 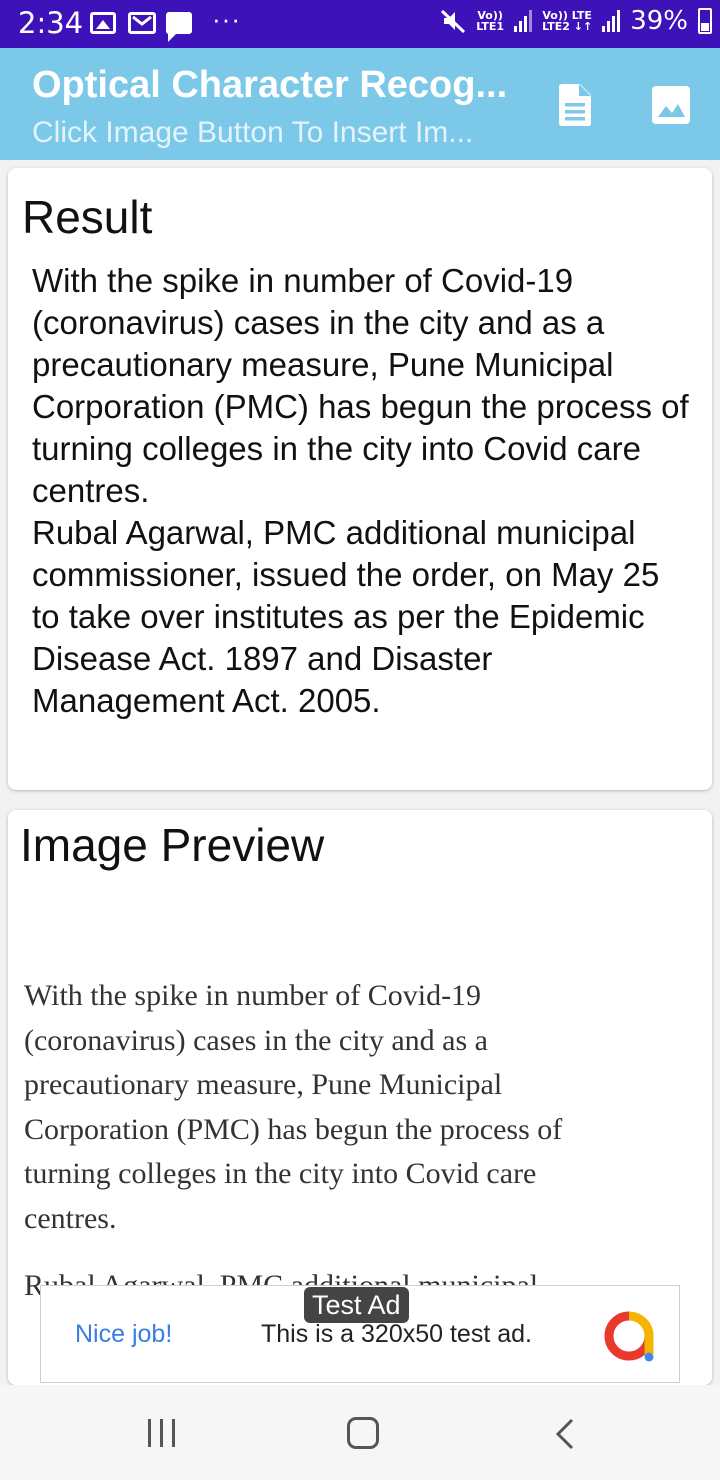 I want to click on system-nav-bar, so click(x=360, y=1432).